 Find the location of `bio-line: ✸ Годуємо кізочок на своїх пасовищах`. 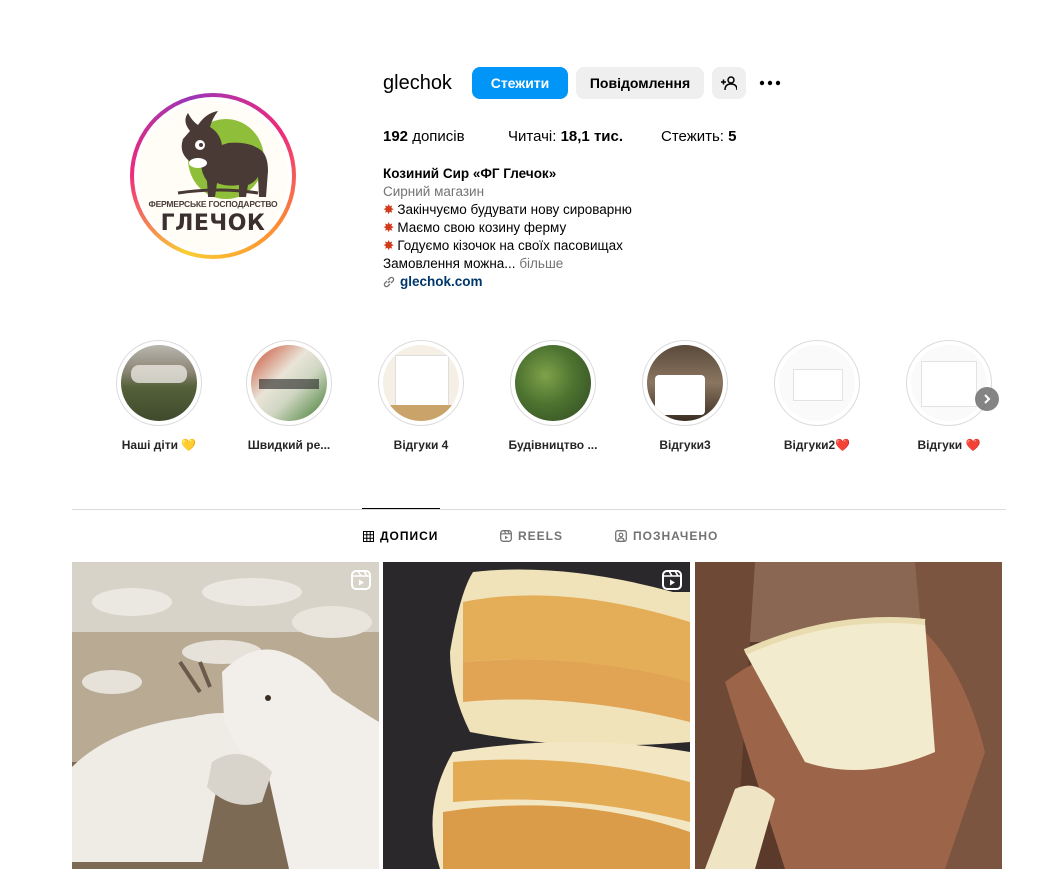

bio-line: ✸ Годуємо кізочок на своїх пасовищах is located at coordinates (503, 246).